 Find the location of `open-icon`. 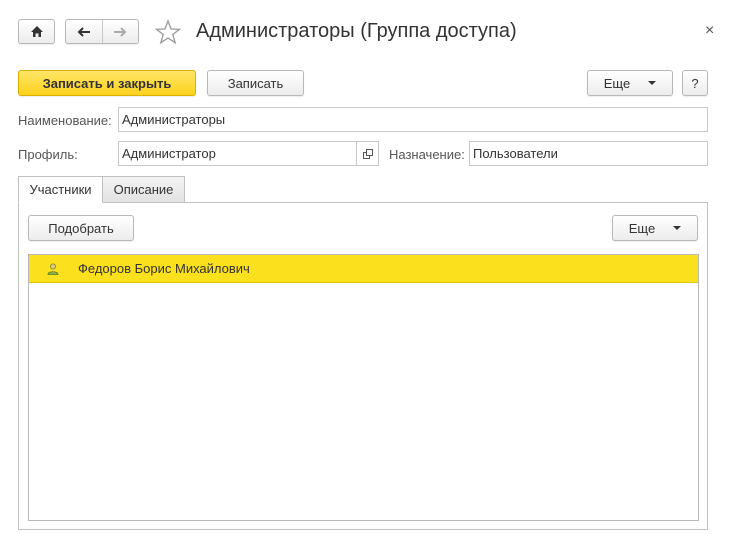

open-icon is located at coordinates (367, 153).